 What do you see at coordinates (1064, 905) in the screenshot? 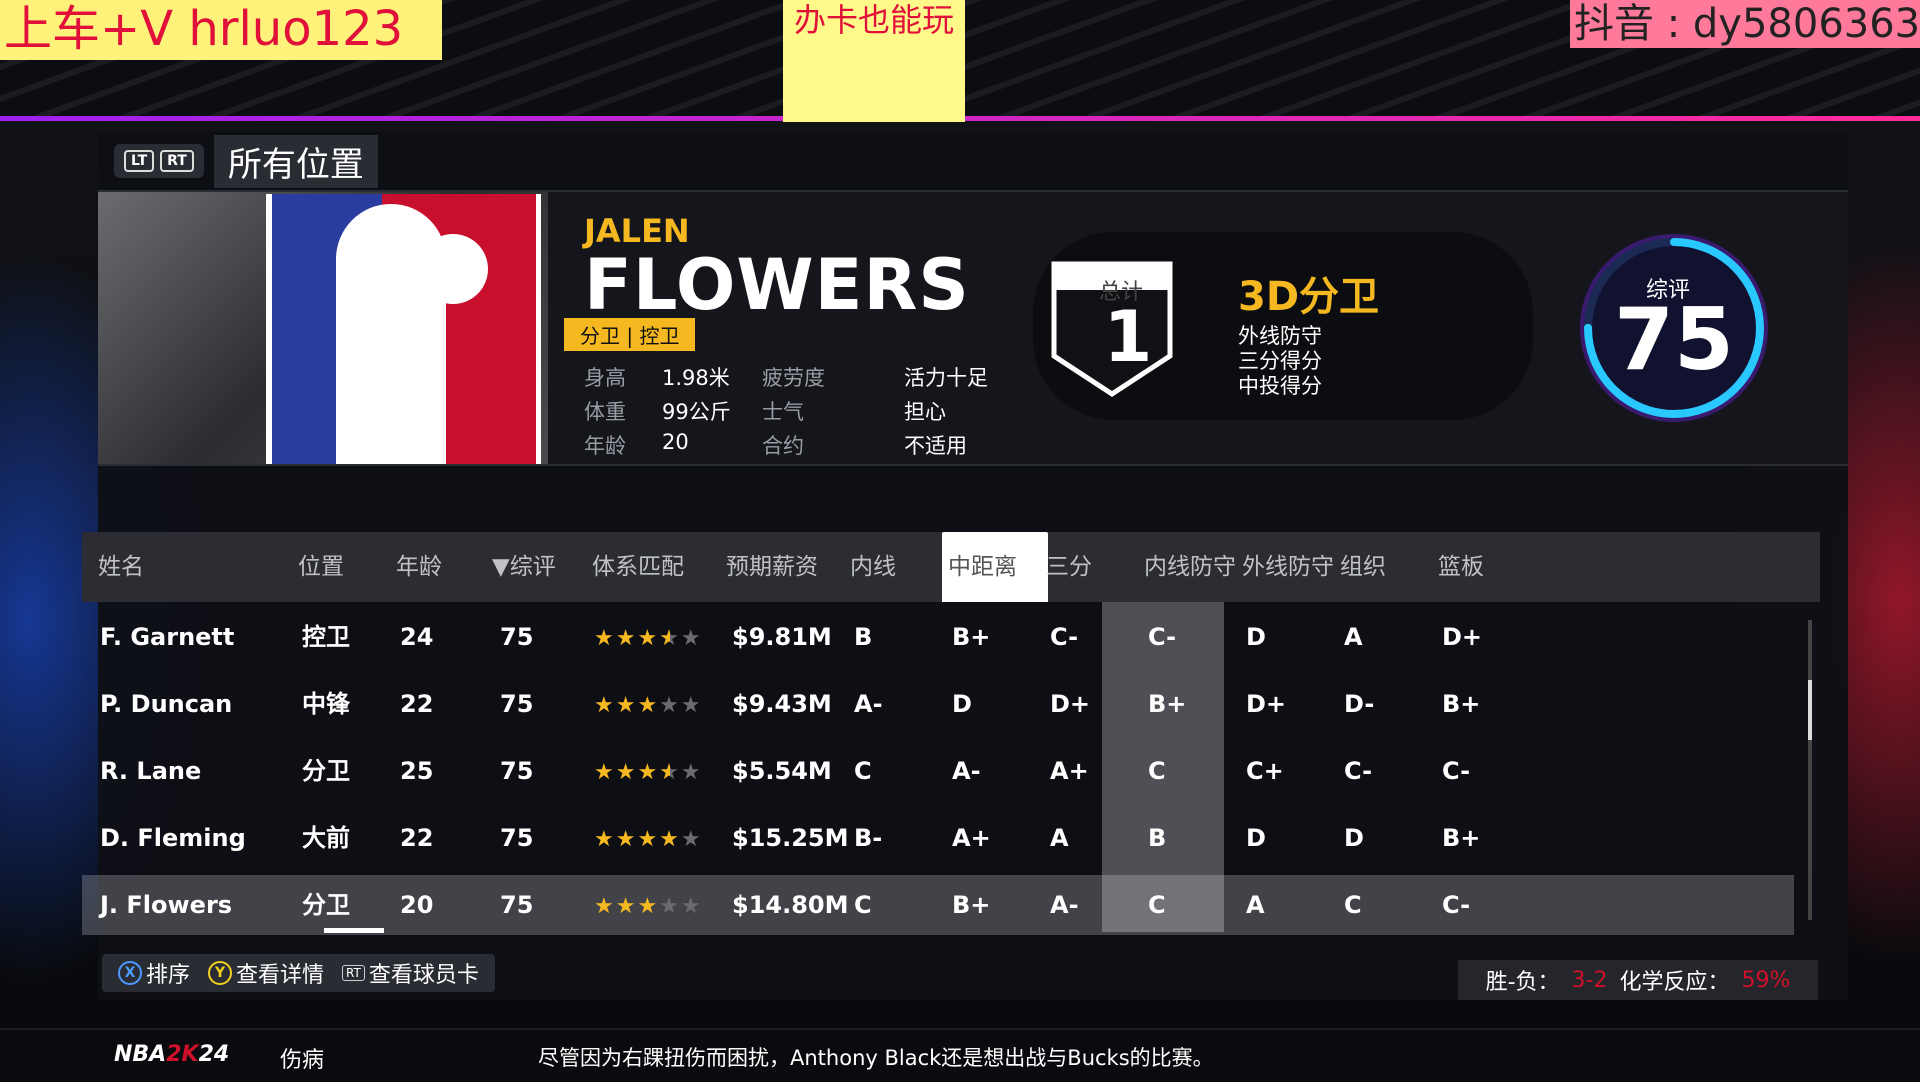
I see `cell-three: A-` at bounding box center [1064, 905].